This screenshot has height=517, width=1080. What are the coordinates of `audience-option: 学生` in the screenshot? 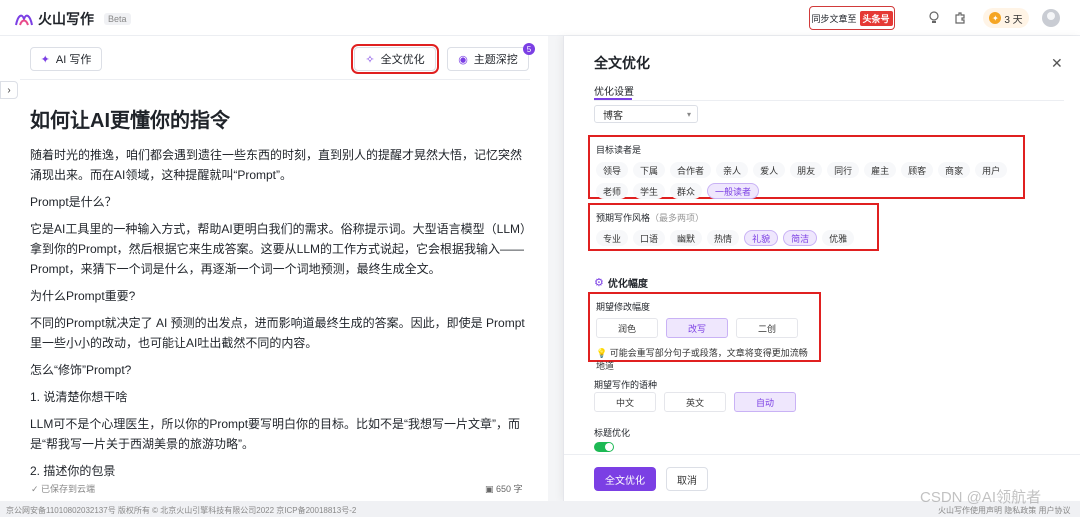 It's located at (649, 191).